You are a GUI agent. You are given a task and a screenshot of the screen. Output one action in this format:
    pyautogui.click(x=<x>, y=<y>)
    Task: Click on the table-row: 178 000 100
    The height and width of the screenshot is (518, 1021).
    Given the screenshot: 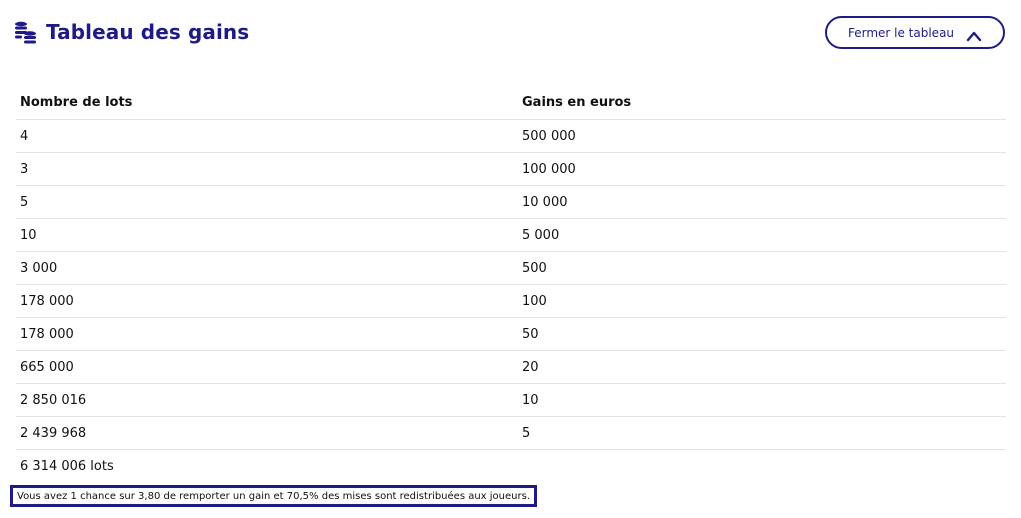 What is the action you would take?
    pyautogui.click(x=511, y=301)
    